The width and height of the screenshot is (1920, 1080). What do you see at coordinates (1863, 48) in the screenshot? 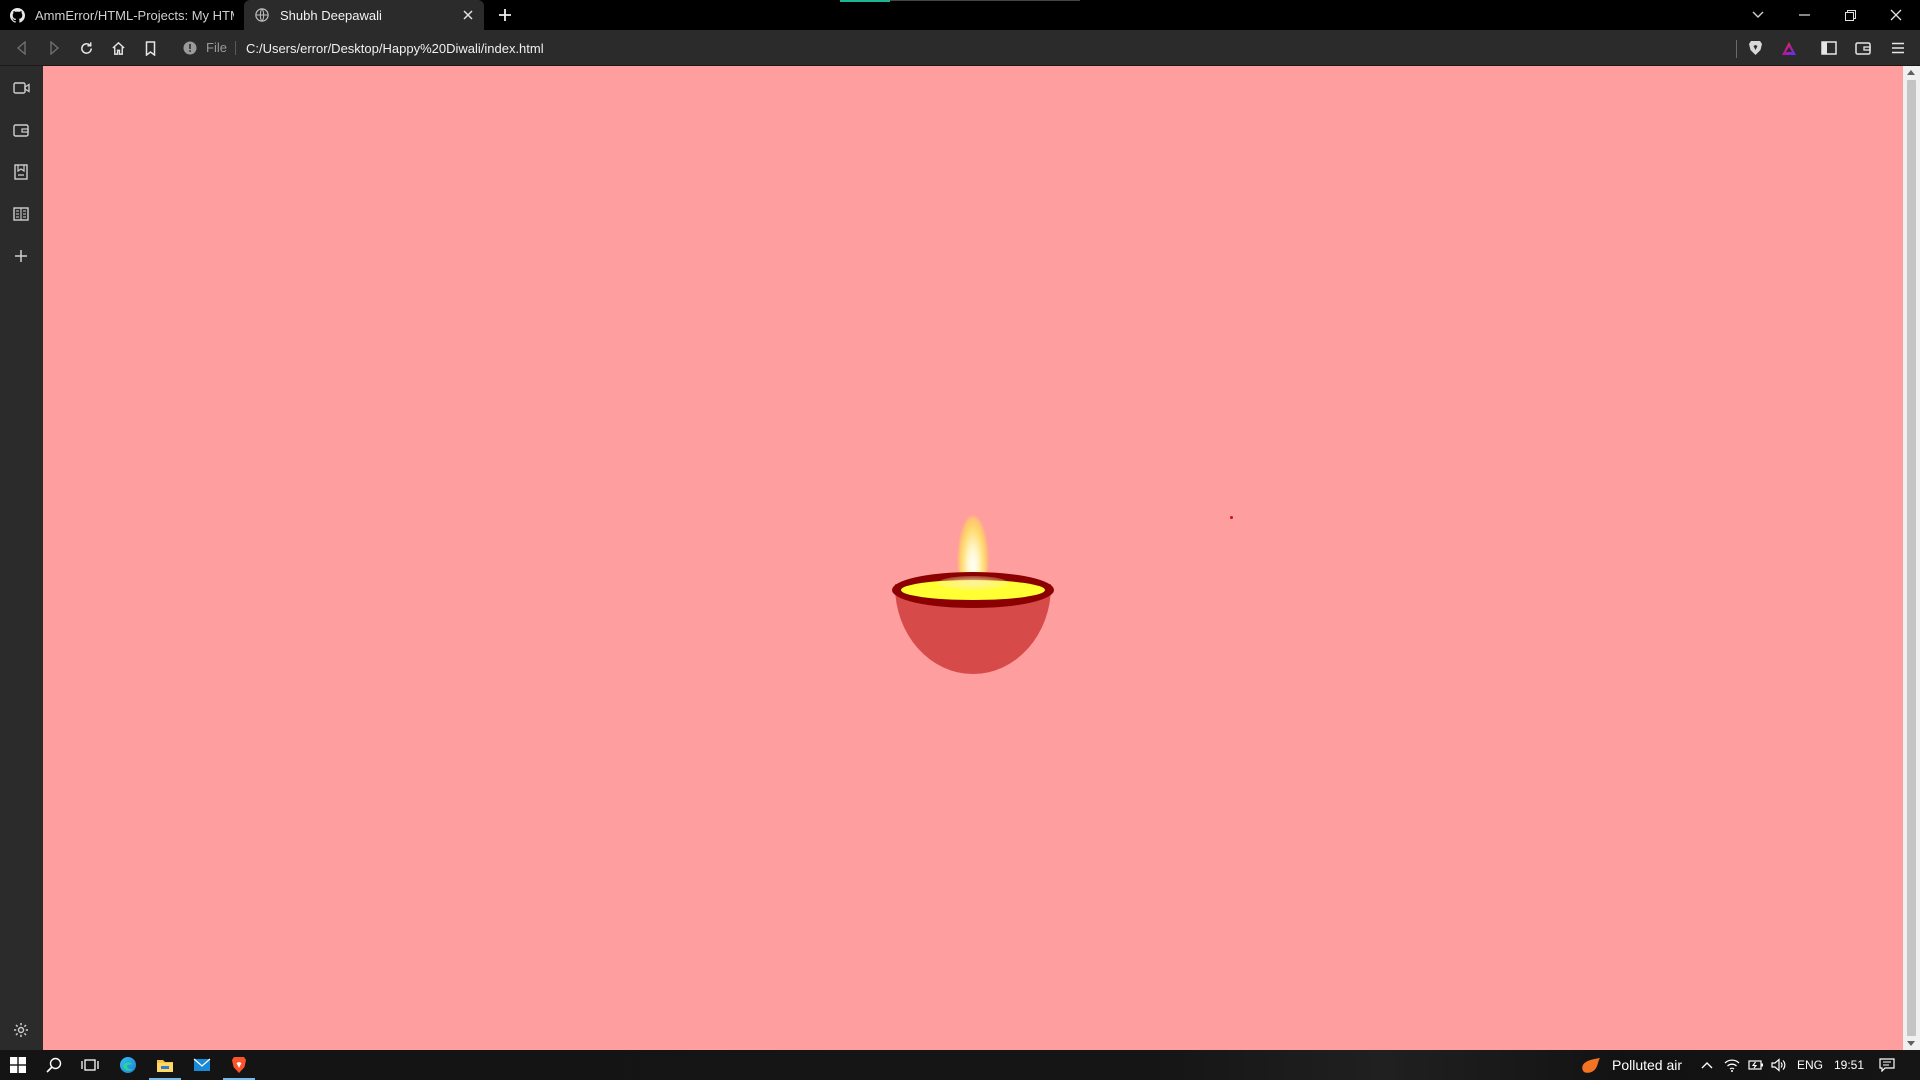
I see `wallet-icon` at bounding box center [1863, 48].